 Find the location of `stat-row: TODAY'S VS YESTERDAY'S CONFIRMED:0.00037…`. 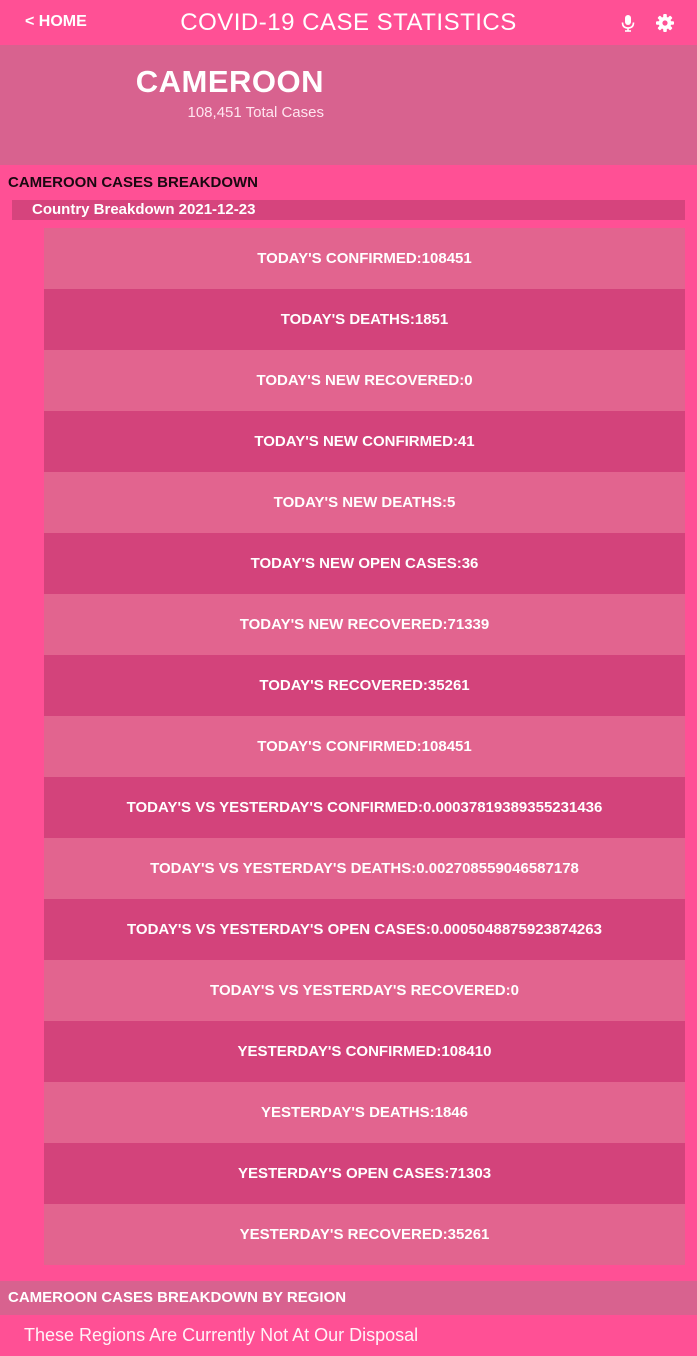

stat-row: TODAY'S VS YESTERDAY'S CONFIRMED:0.00037… is located at coordinates (364, 807).